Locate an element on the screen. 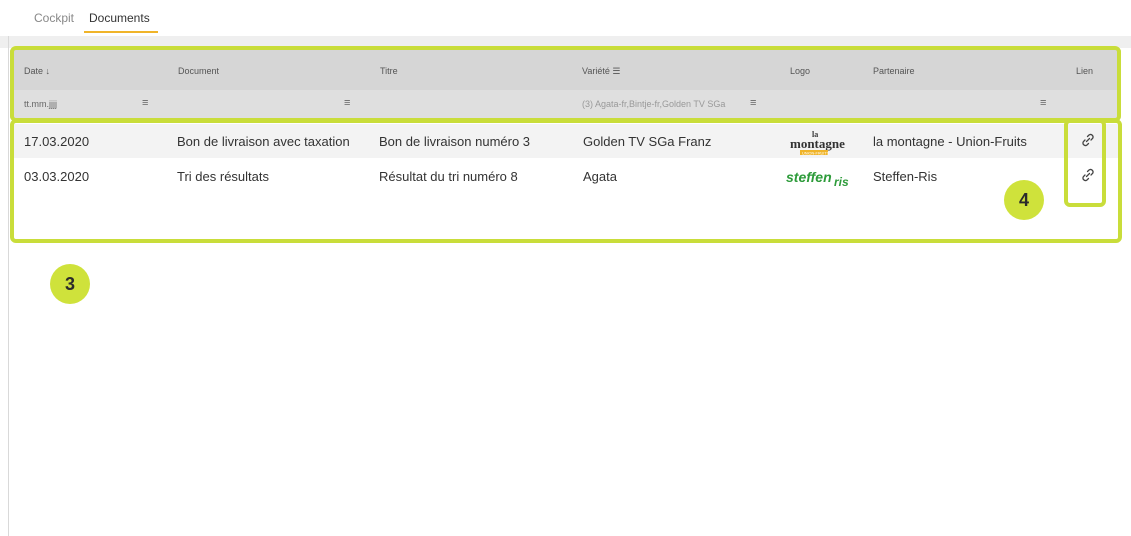 The height and width of the screenshot is (536, 1131). column-header-variete: Variété ☰ is located at coordinates (601, 71).